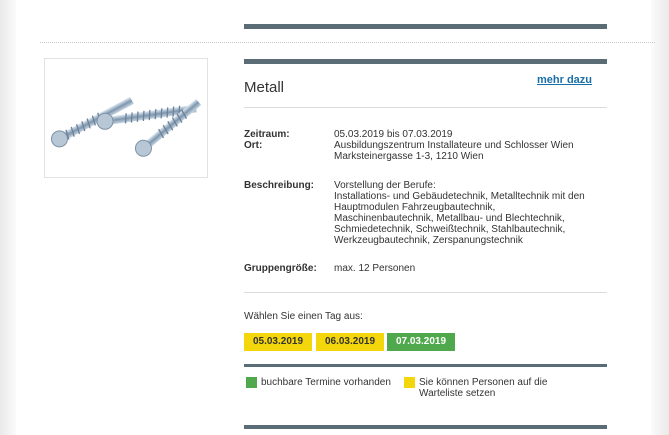 This screenshot has width=669, height=435. Describe the element at coordinates (409, 382) in the screenshot. I see `waitlist-swatch` at that location.